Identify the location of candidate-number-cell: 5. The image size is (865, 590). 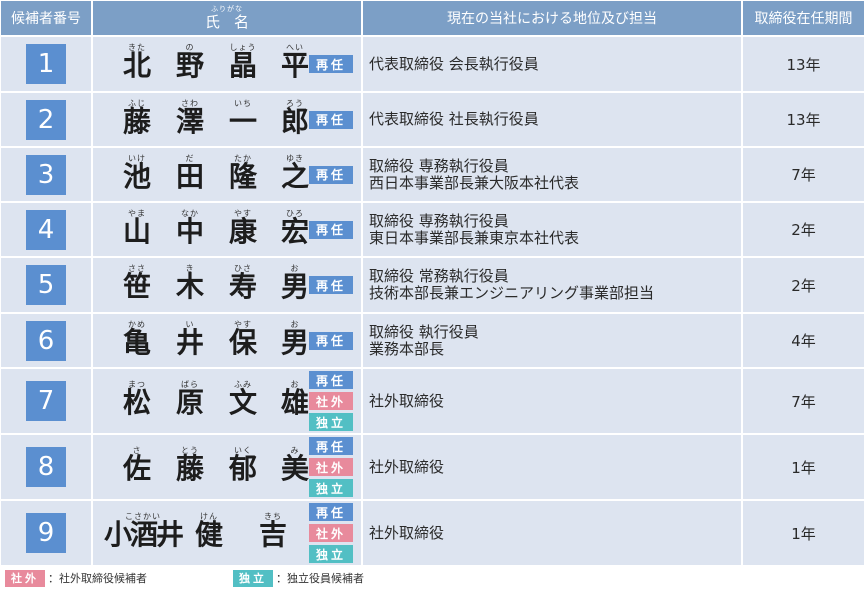
(46, 285).